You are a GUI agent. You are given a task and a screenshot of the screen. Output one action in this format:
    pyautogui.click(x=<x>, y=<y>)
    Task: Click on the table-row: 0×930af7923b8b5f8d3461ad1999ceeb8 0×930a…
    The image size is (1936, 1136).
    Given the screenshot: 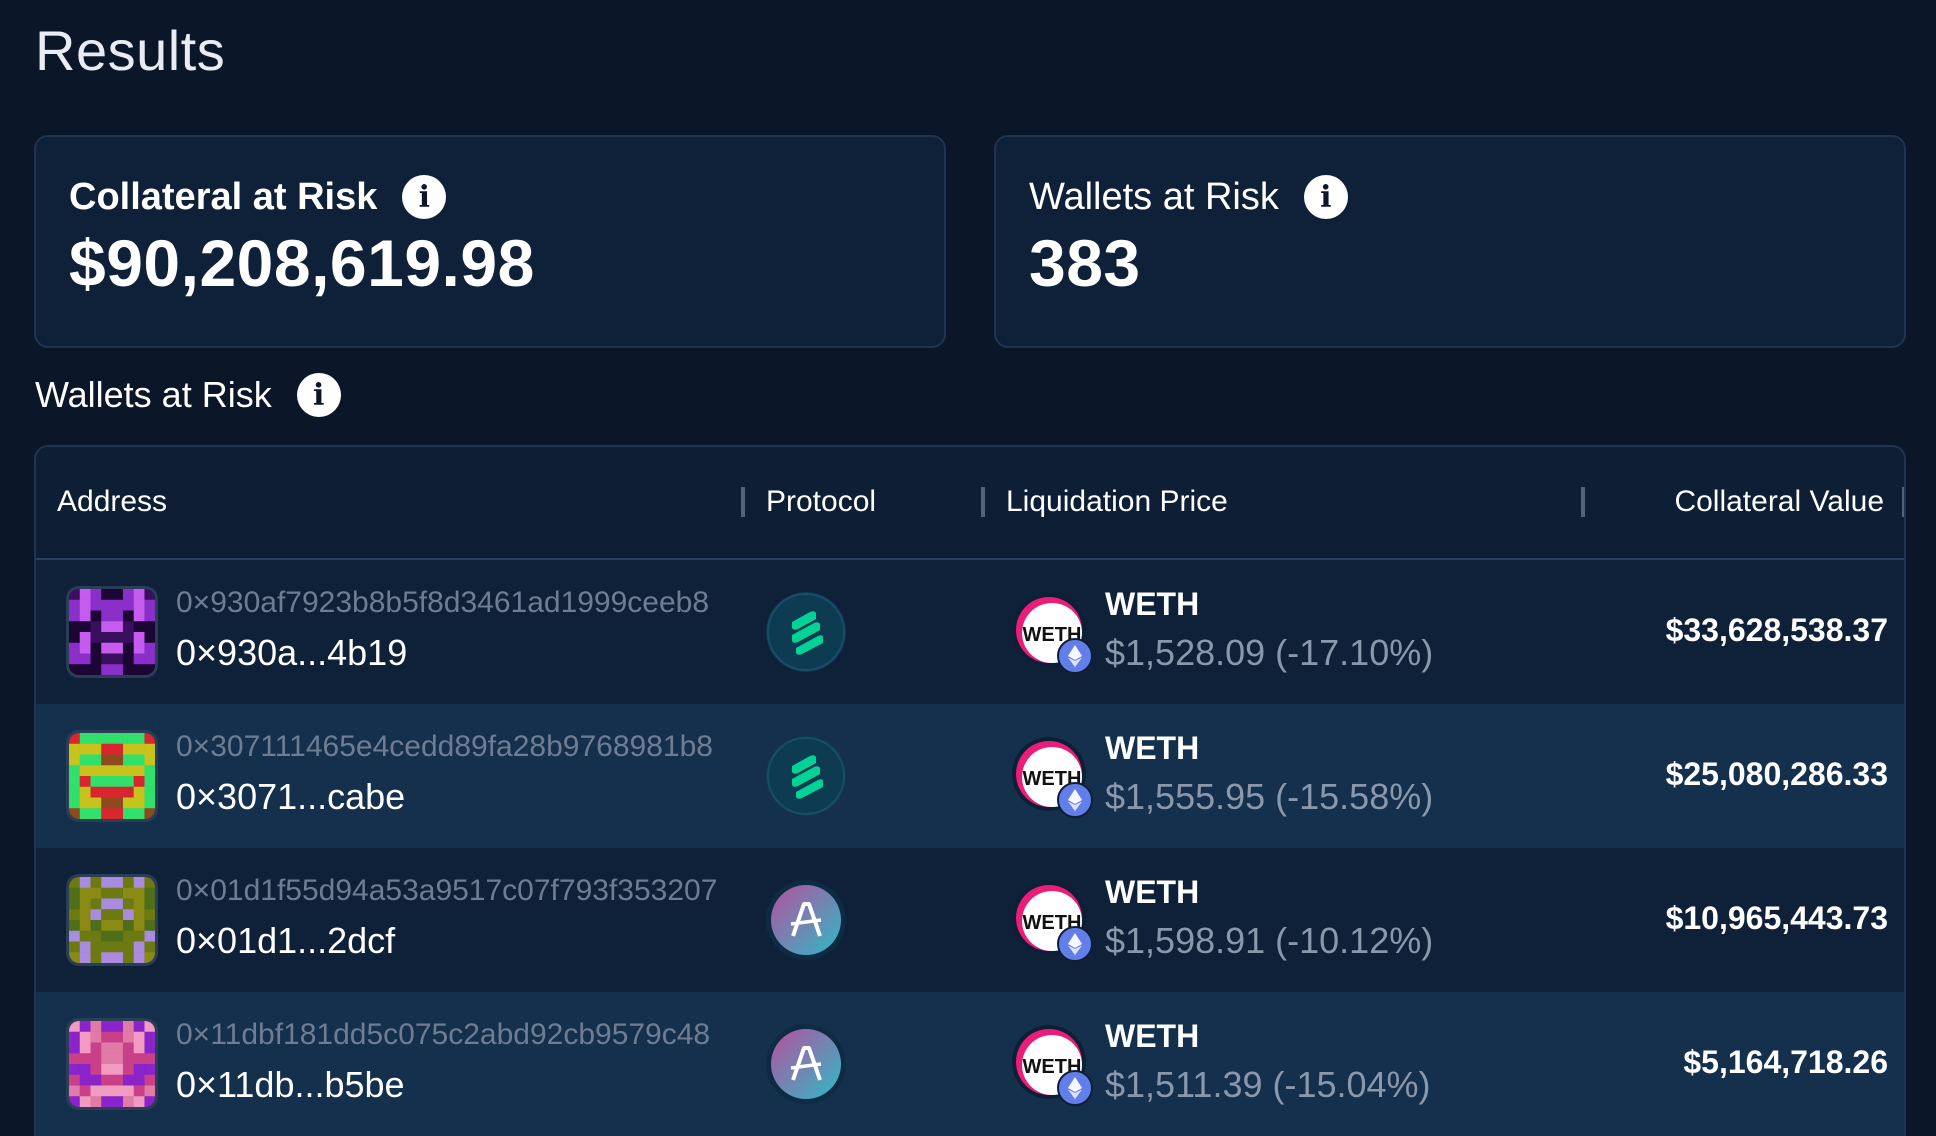 What is the action you would take?
    pyautogui.click(x=970, y=632)
    